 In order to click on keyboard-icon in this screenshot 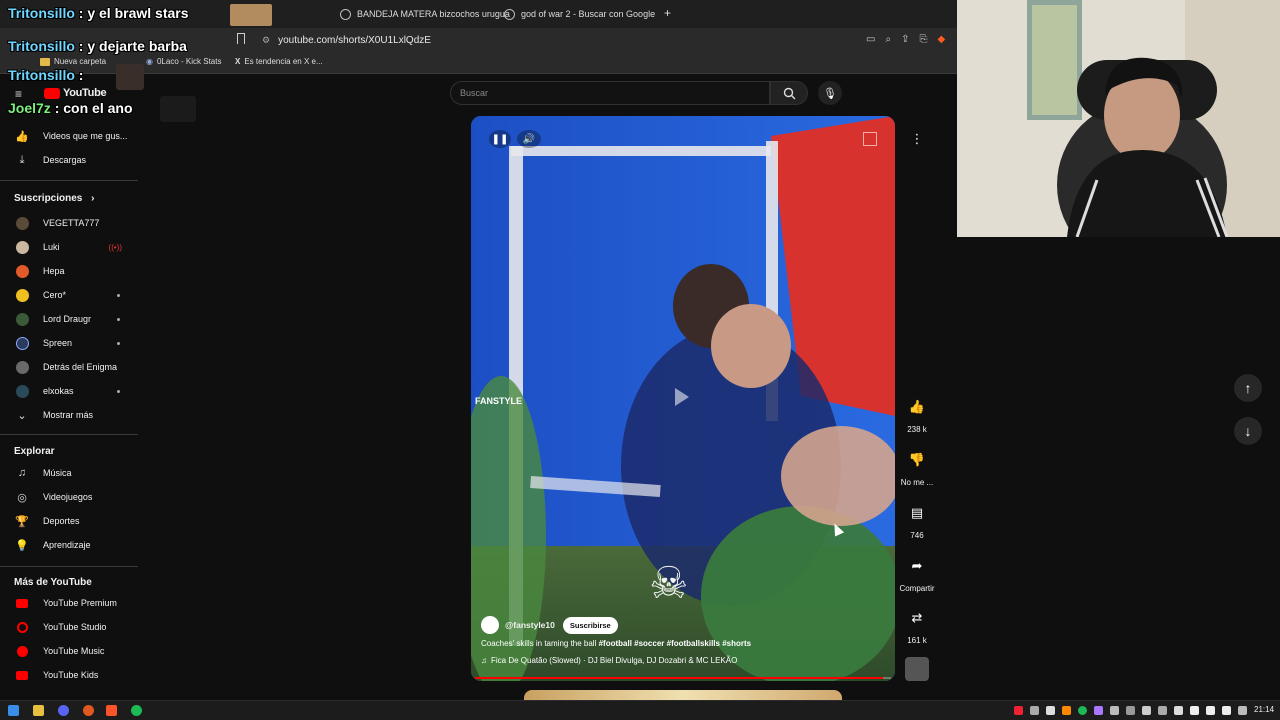, I will do `click(1242, 710)`.